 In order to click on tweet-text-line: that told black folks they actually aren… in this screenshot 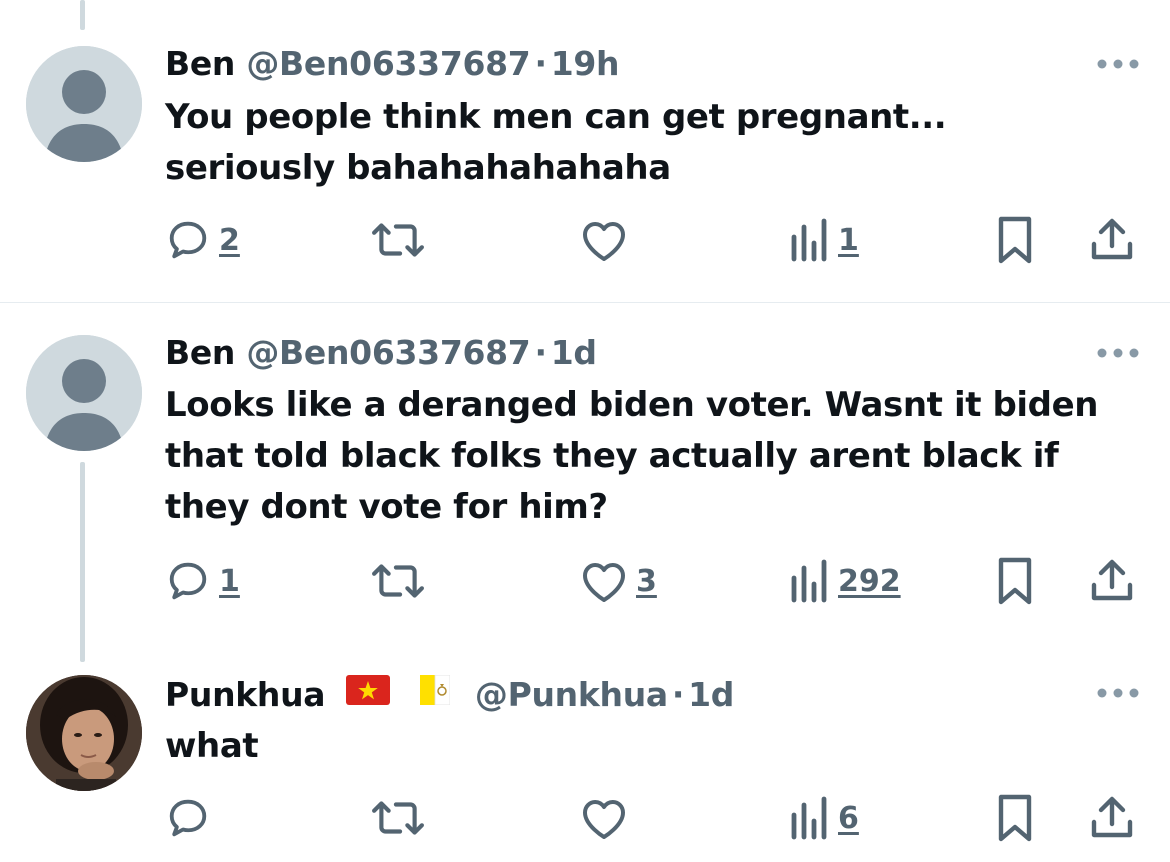, I will do `click(612, 456)`.